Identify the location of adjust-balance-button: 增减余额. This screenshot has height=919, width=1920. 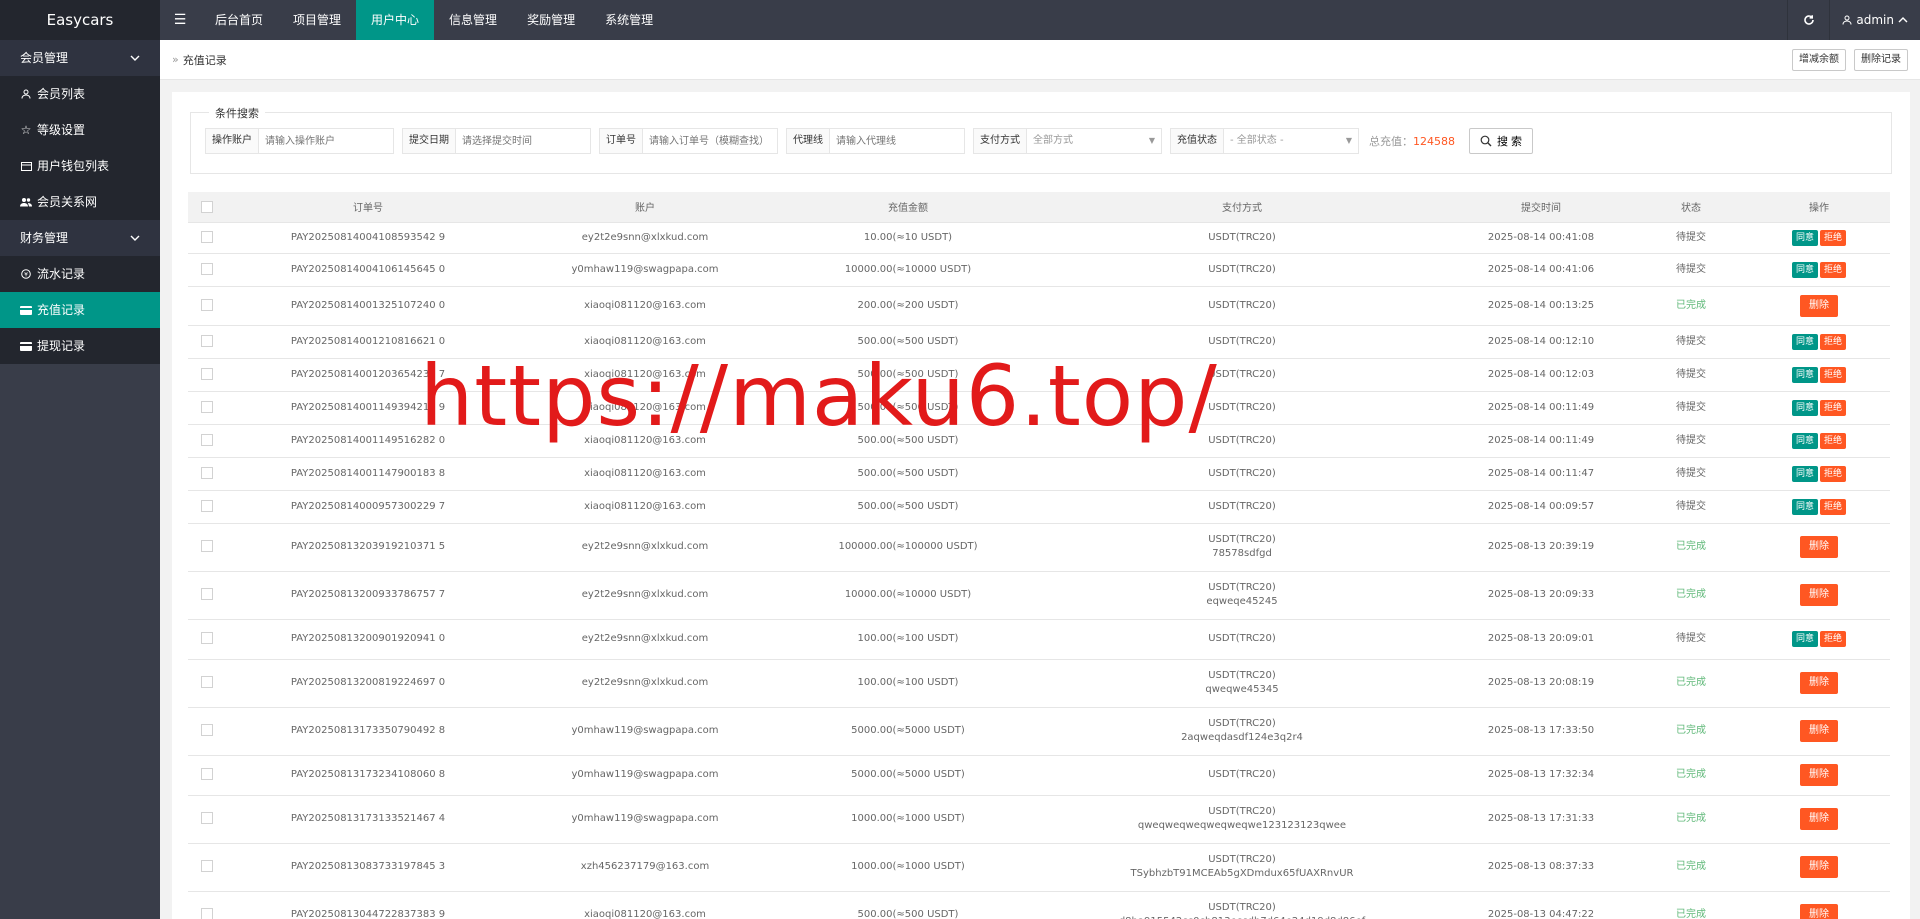
(1819, 59).